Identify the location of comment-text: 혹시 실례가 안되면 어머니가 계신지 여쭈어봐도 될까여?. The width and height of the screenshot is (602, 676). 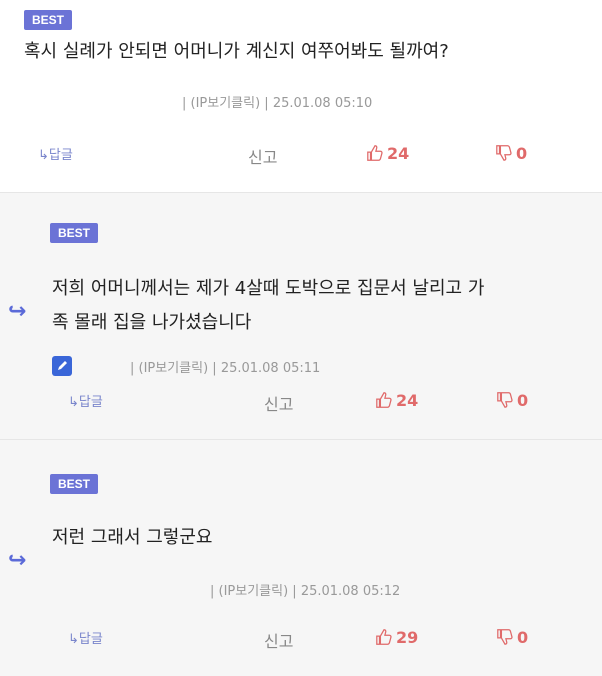
(236, 51).